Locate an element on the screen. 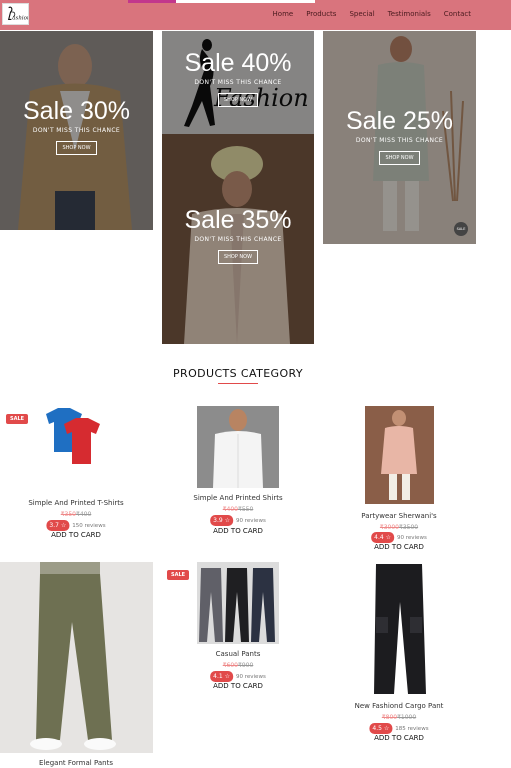  review-count: 185 reviews is located at coordinates (412, 728).